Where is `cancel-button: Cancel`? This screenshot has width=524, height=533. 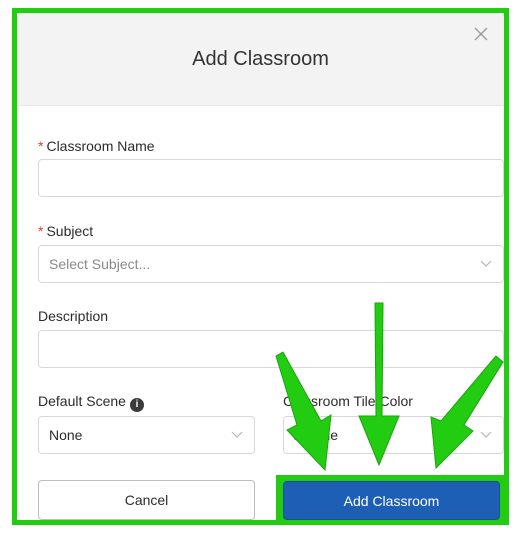
cancel-button: Cancel is located at coordinates (146, 500).